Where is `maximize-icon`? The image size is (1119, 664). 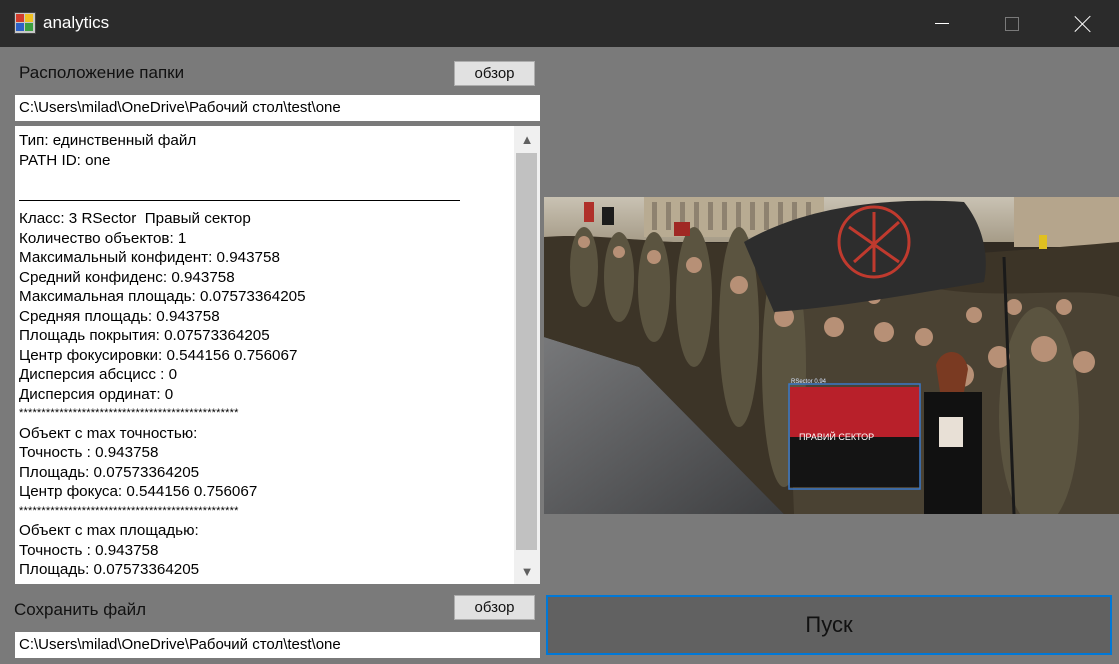
maximize-icon is located at coordinates (1012, 23).